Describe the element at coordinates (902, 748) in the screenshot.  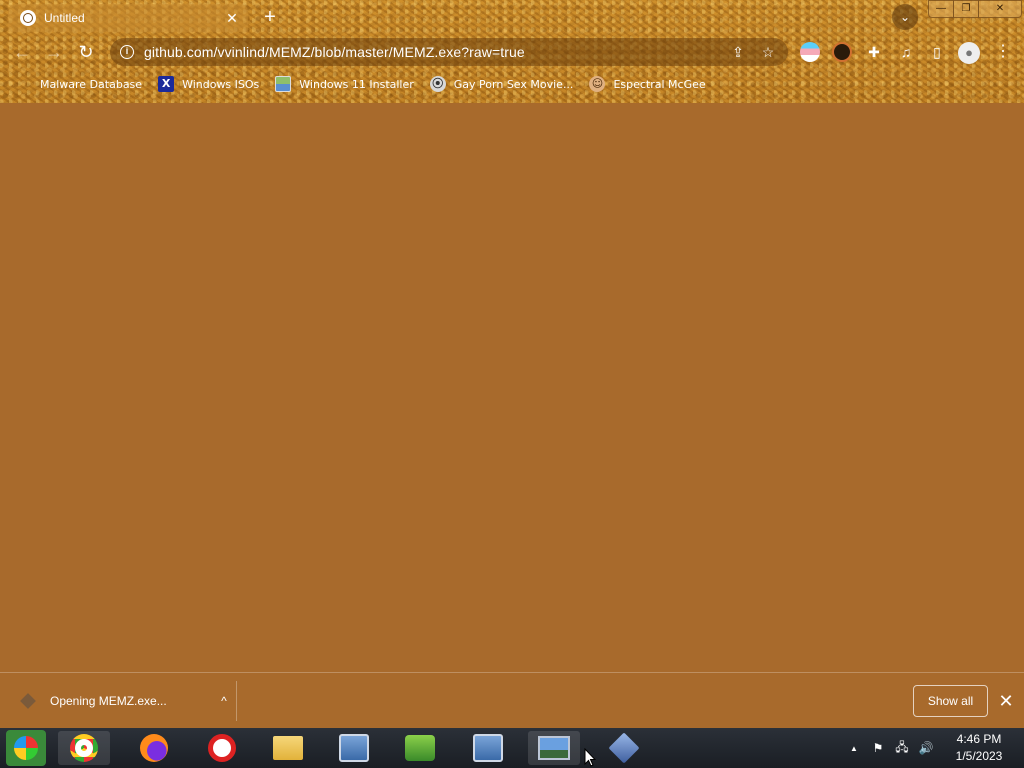
I see `network-icon: 🖧` at that location.